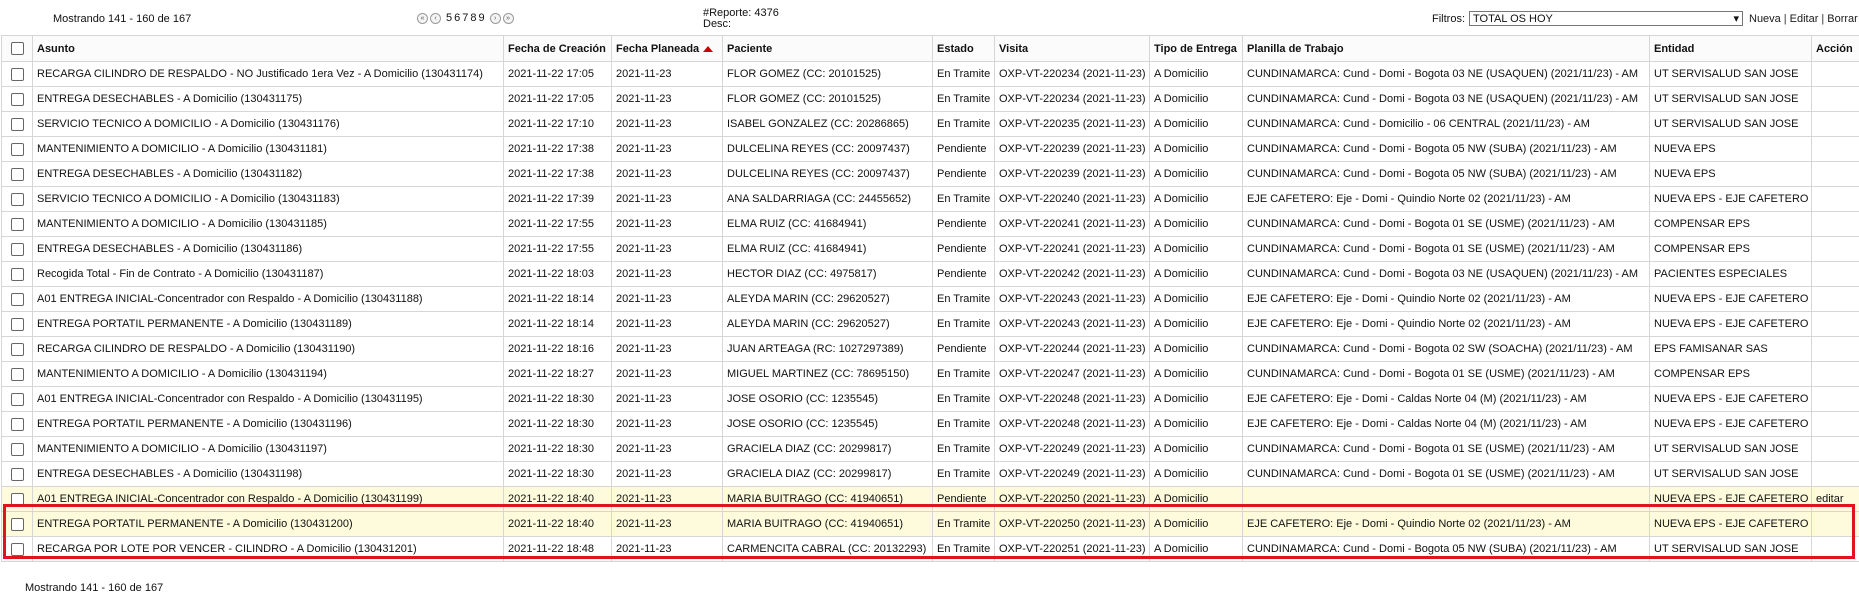 The width and height of the screenshot is (1859, 594). What do you see at coordinates (558, 349) in the screenshot?
I see `cell-fecha-creacion: 2021-11-22 18:16` at bounding box center [558, 349].